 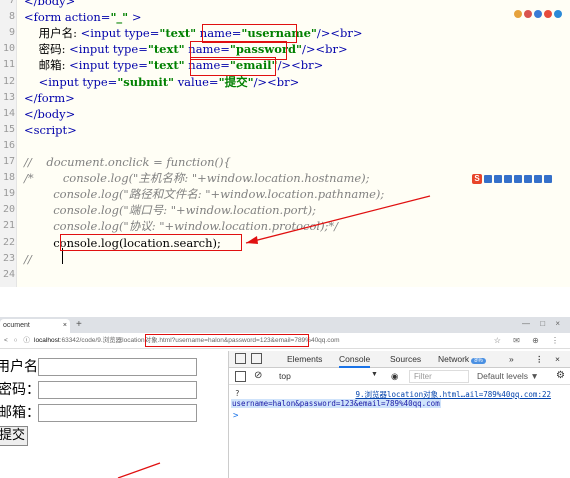 I want to click on network-badge: 8%, so click(x=478, y=361).